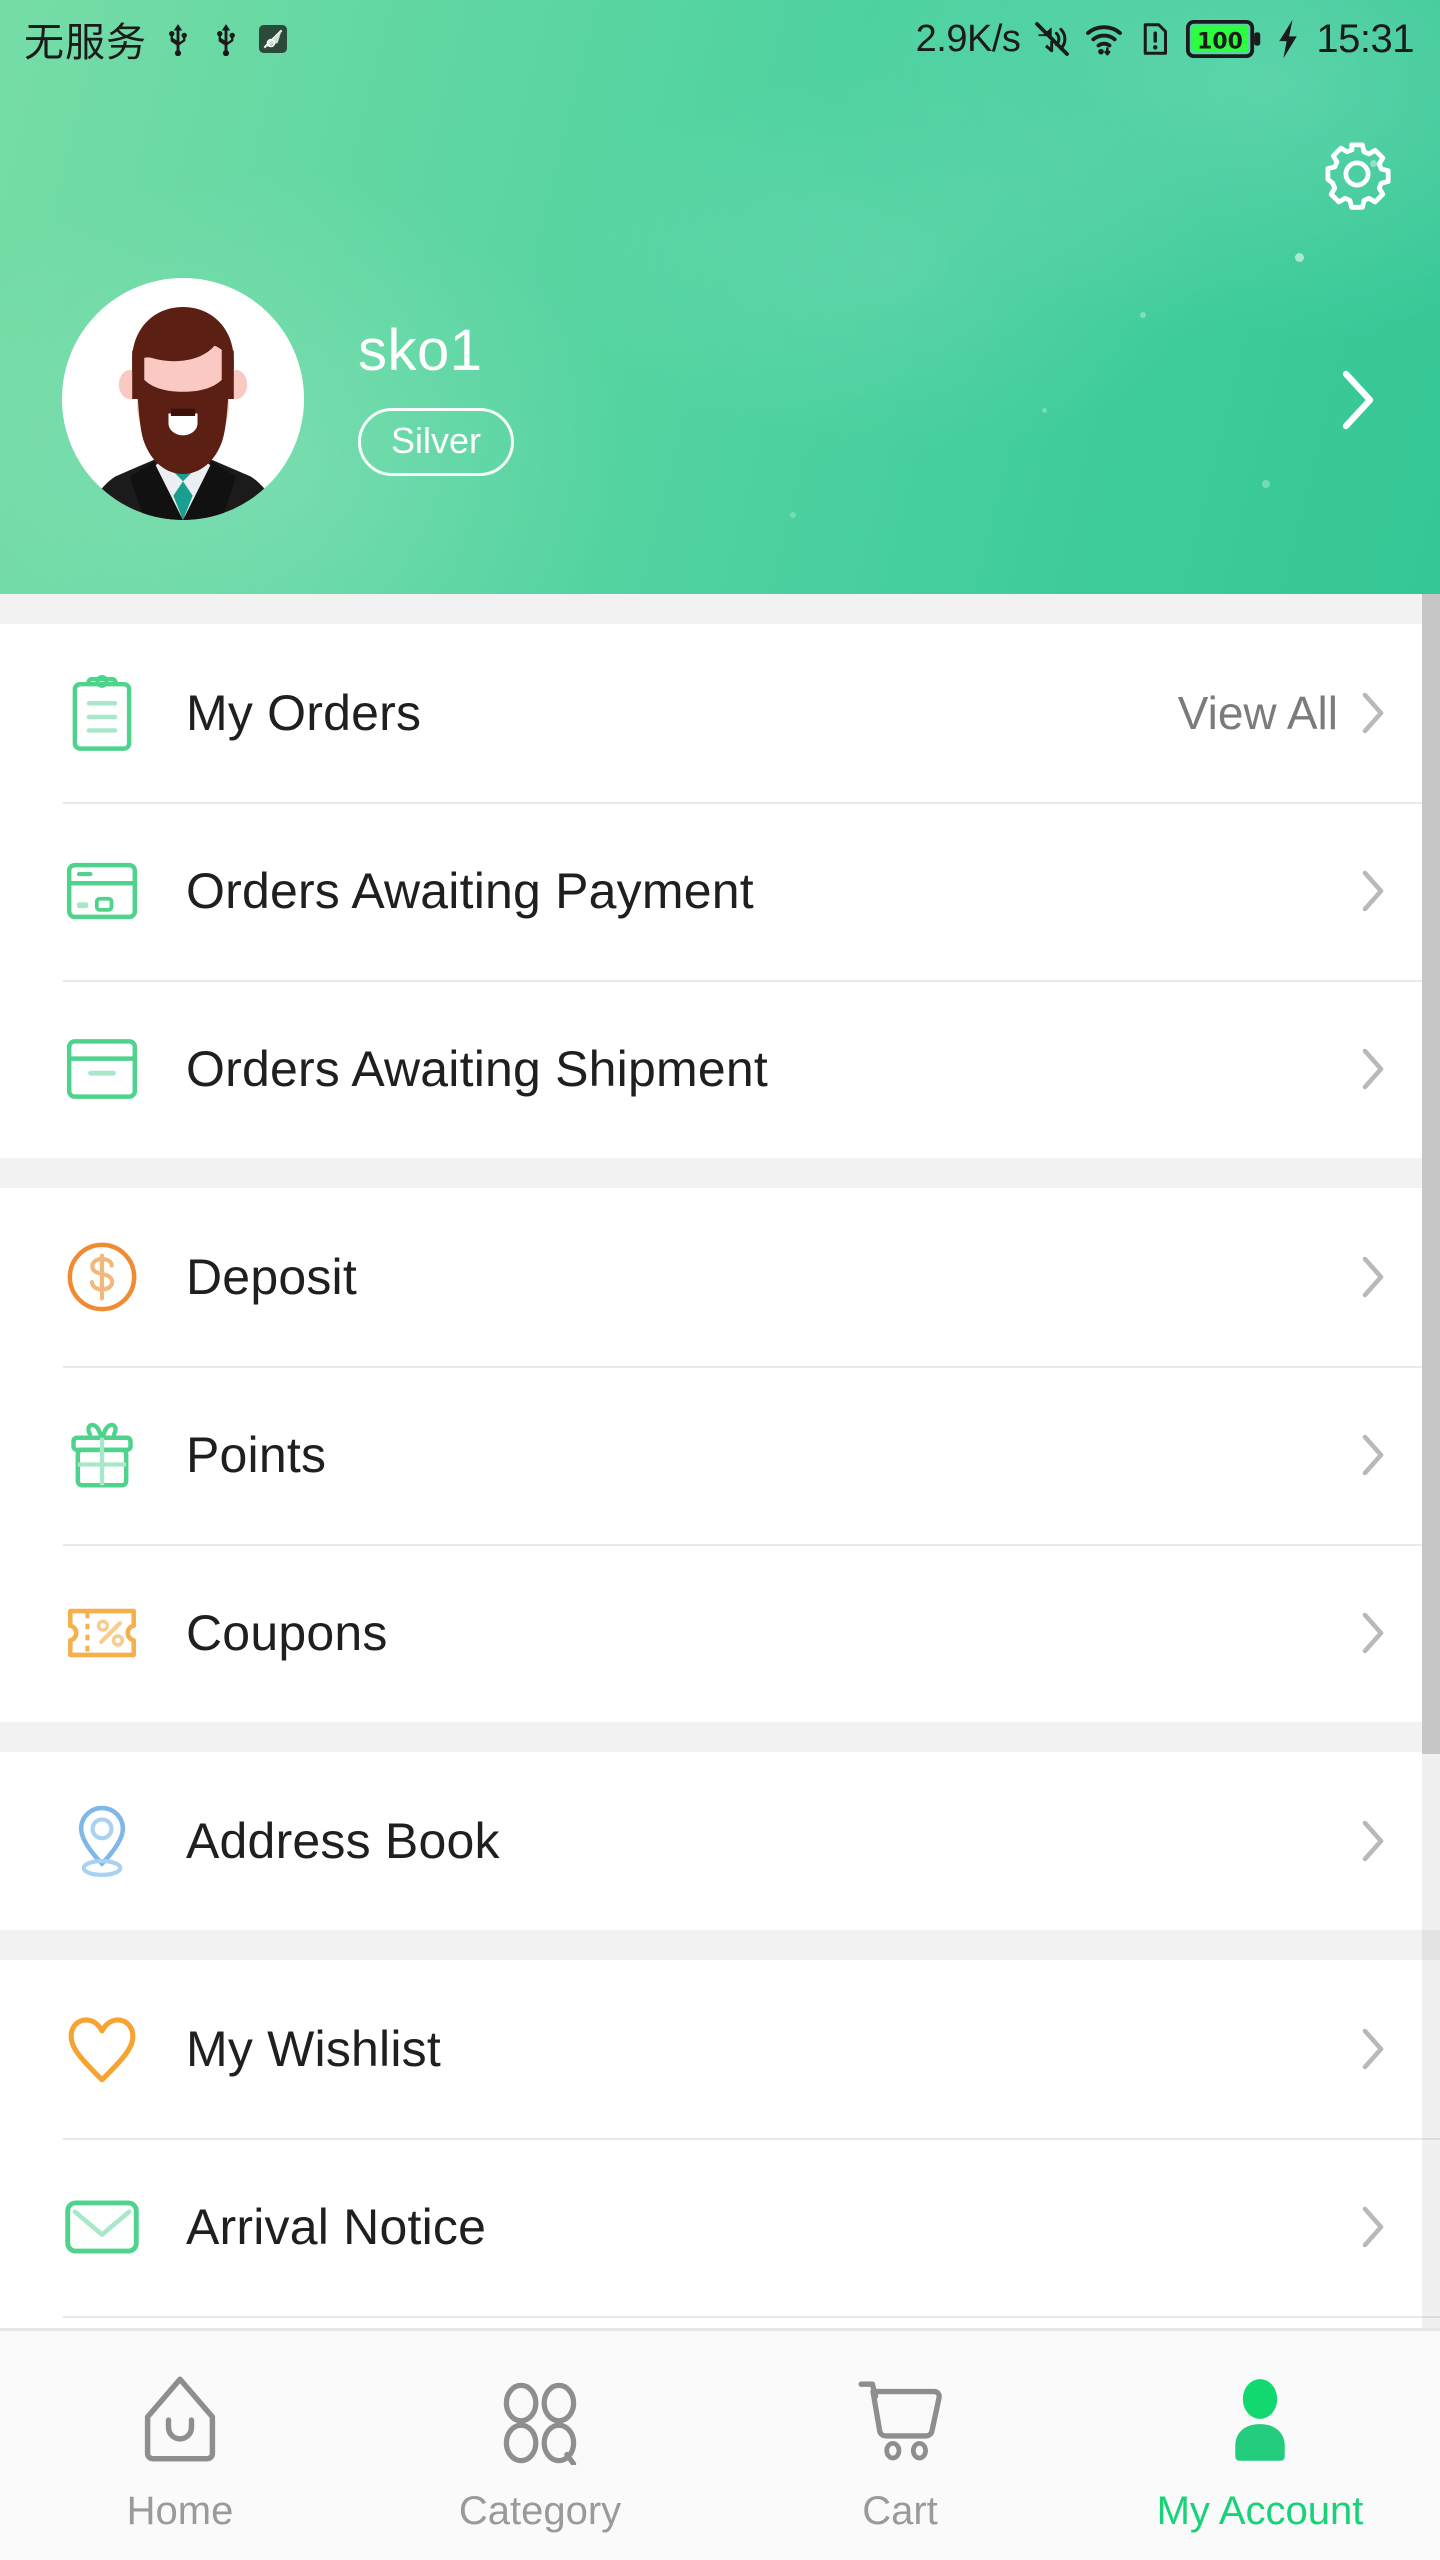 The height and width of the screenshot is (2560, 1440). Describe the element at coordinates (1365, 38) in the screenshot. I see `clock: 15:31` at that location.